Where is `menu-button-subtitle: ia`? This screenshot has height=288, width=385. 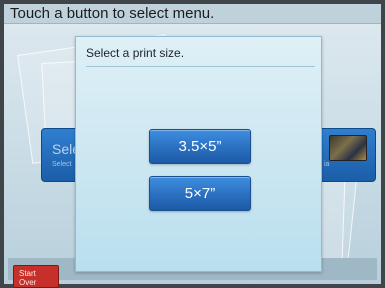 menu-button-subtitle: ia is located at coordinates (327, 164).